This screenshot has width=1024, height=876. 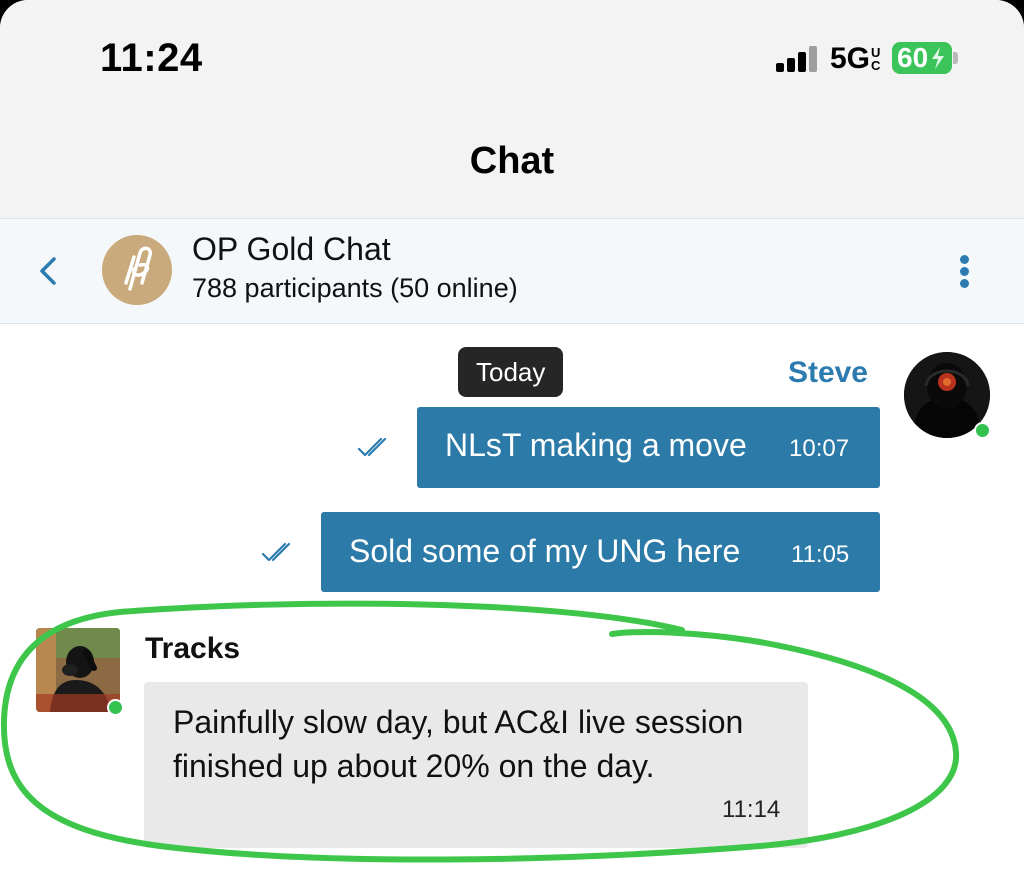 What do you see at coordinates (955, 58) in the screenshot?
I see `battery-nub` at bounding box center [955, 58].